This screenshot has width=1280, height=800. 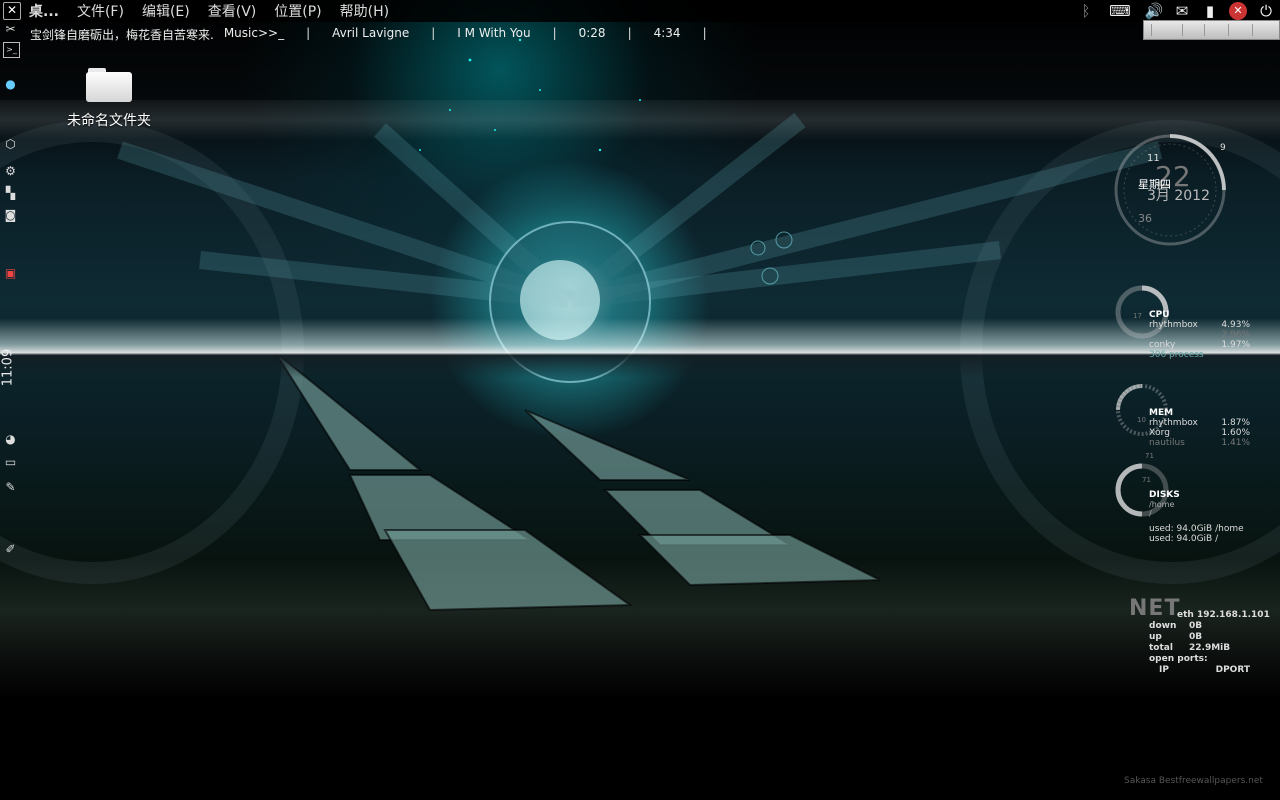 I want to click on net-col-ip: IP, so click(x=1164, y=670).